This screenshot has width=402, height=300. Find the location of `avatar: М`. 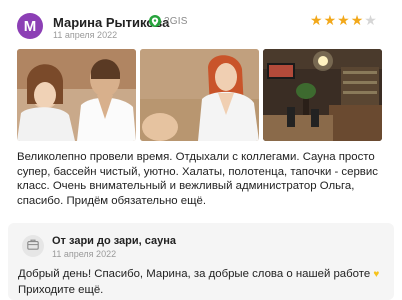

avatar: М is located at coordinates (30, 26).